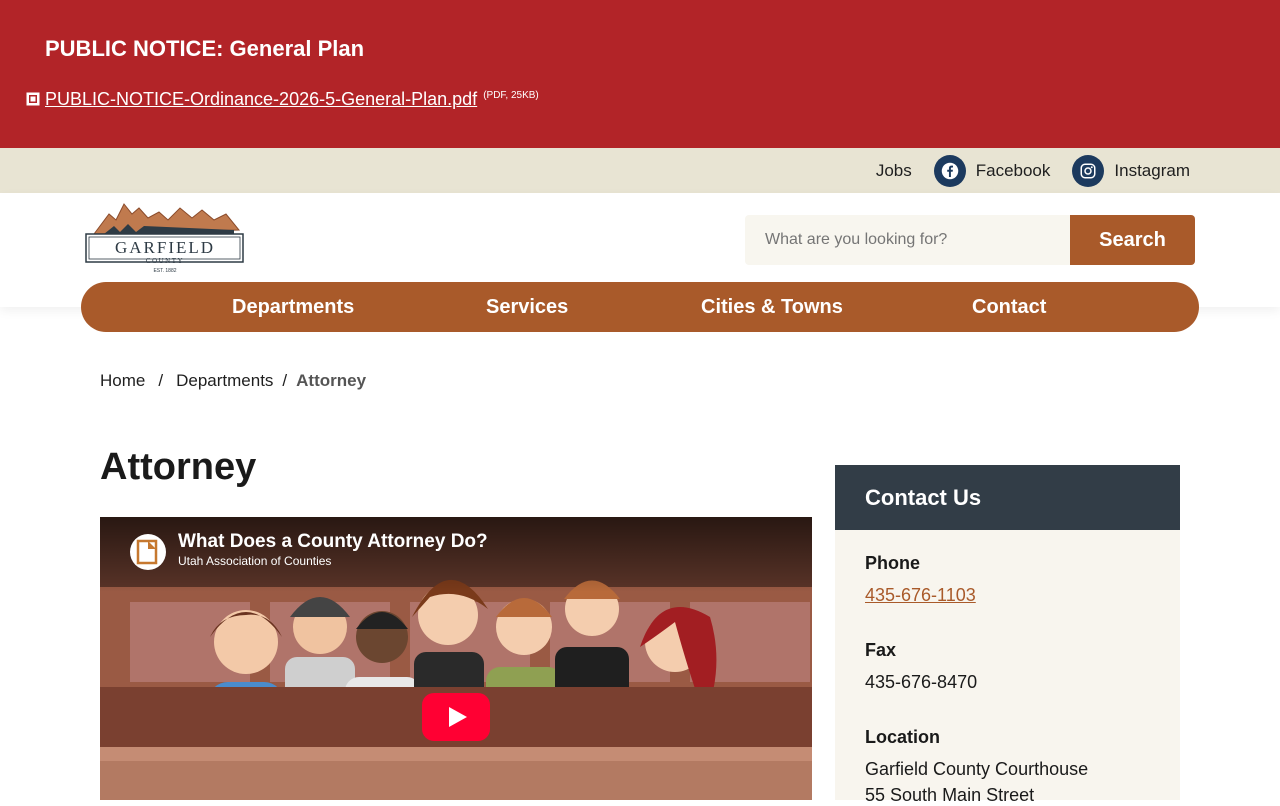 This screenshot has width=1280, height=806. Describe the element at coordinates (178, 467) in the screenshot. I see `page-title: Attorney` at that location.